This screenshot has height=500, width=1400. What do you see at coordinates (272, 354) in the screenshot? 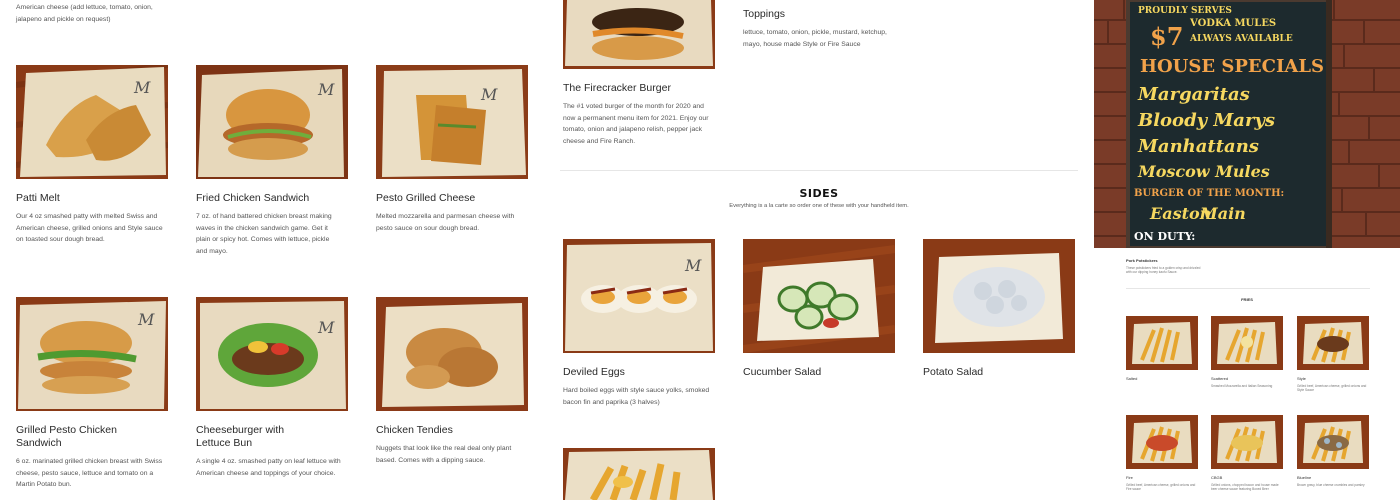
I see `cheeseburger-lettuce-bun-photo: M` at bounding box center [272, 354].